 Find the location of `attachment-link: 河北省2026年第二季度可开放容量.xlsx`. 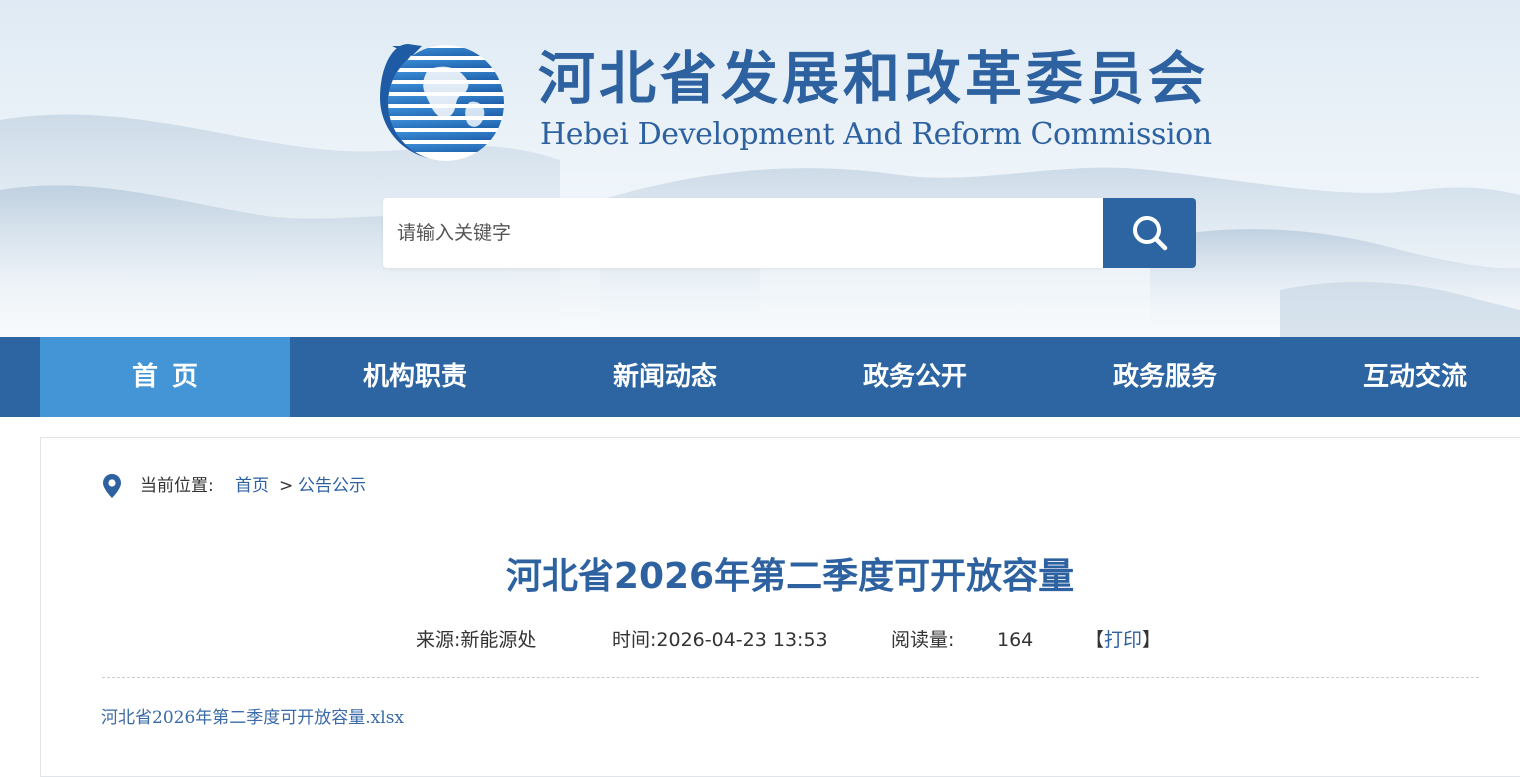

attachment-link: 河北省2026年第二季度可开放容量.xlsx is located at coordinates (252, 718).